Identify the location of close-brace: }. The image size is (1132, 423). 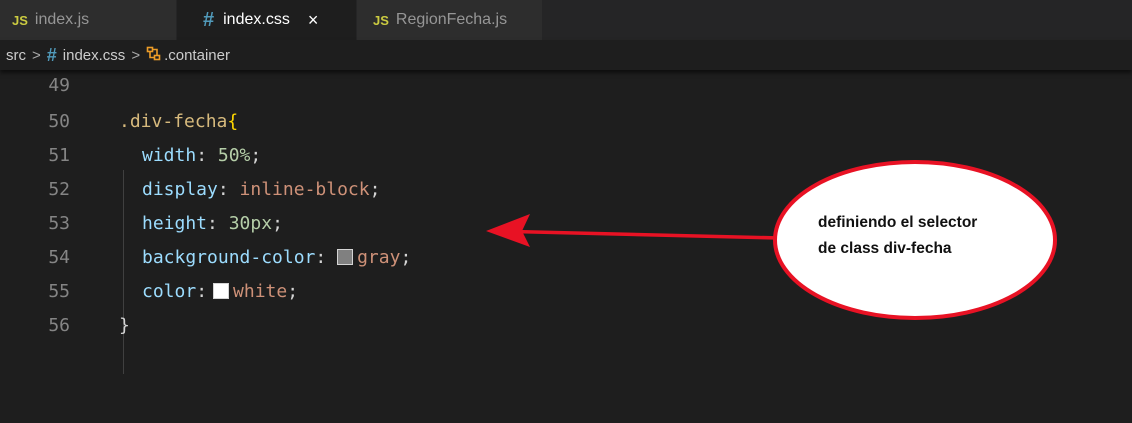
(124, 325).